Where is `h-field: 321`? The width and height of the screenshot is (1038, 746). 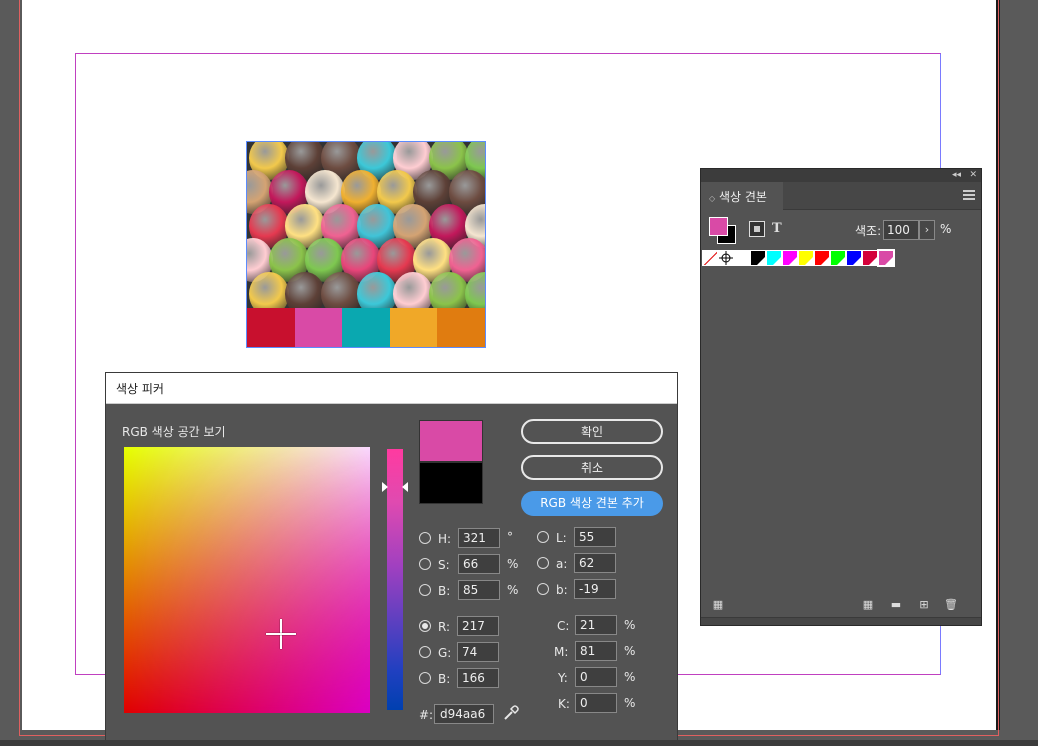
h-field: 321 is located at coordinates (479, 538).